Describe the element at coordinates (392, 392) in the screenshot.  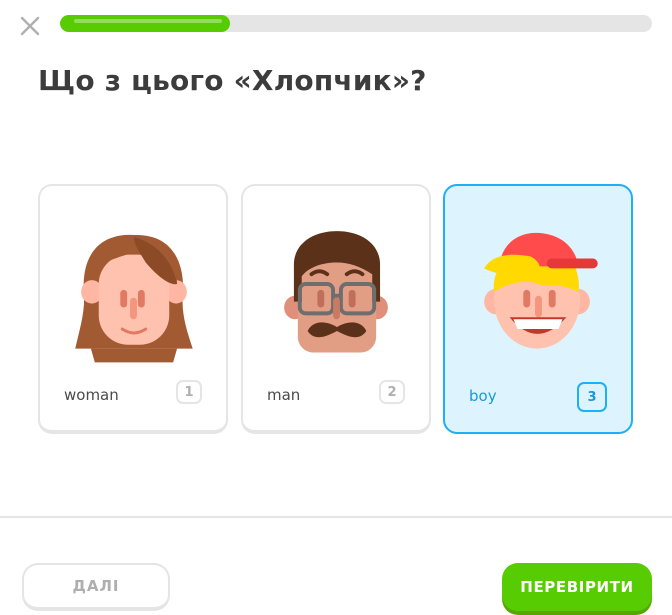
I see `option-key-badge: 2` at that location.